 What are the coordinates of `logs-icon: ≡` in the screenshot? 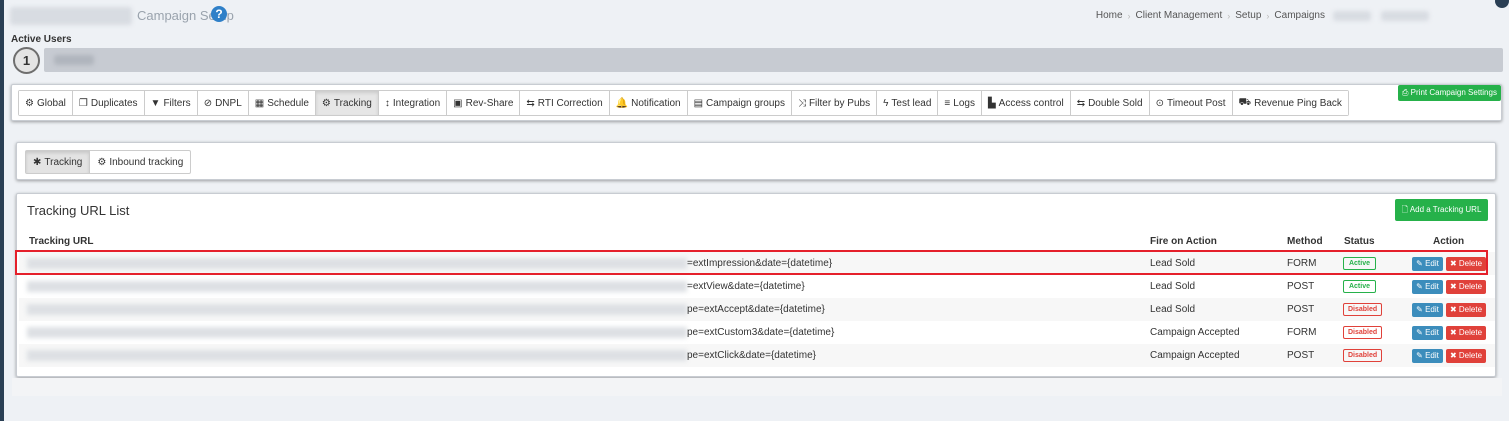 It's located at (947, 103).